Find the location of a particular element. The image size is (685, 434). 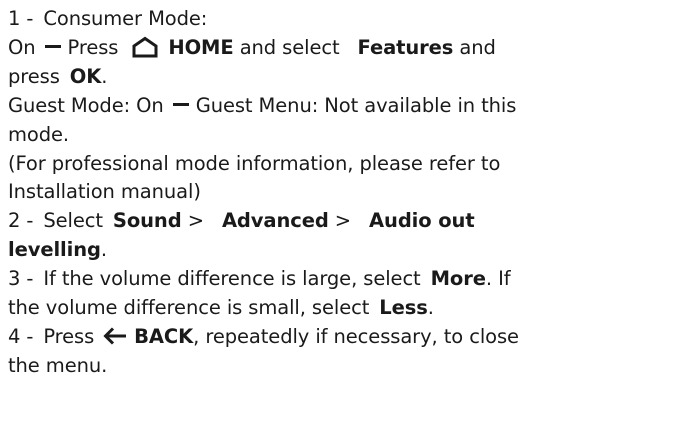

professional-mode-line-cont: Installation manual) is located at coordinates (346, 192).